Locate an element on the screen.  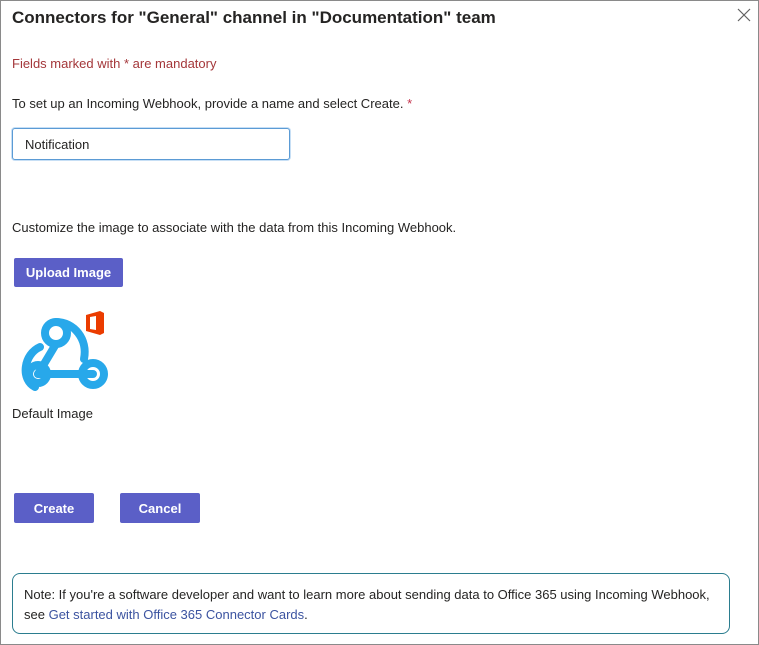
default-image is located at coordinates (60, 355).